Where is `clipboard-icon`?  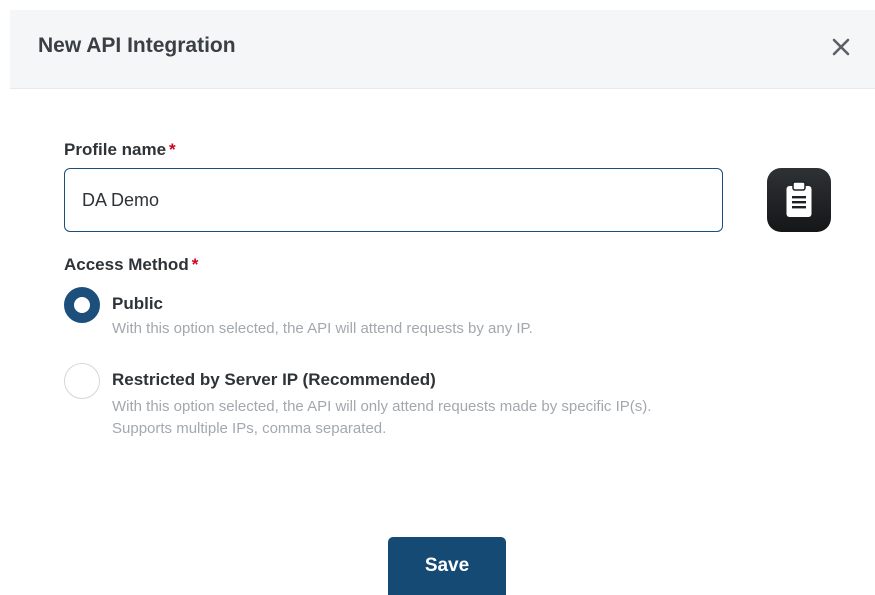
clipboard-icon is located at coordinates (799, 199).